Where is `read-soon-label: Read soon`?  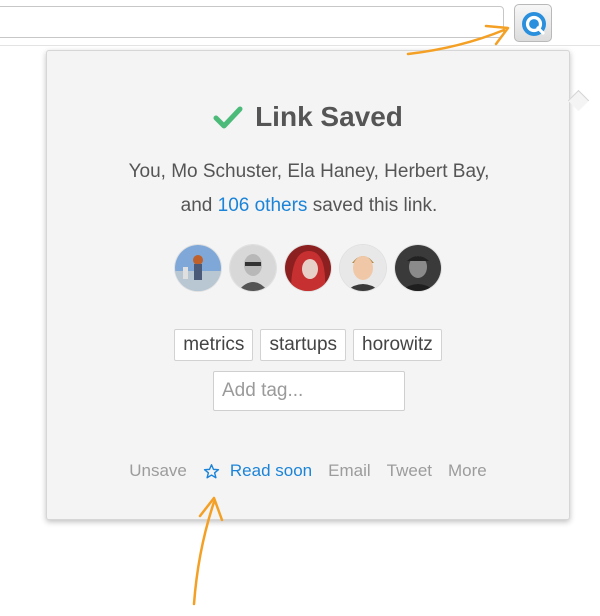 read-soon-label: Read soon is located at coordinates (271, 470).